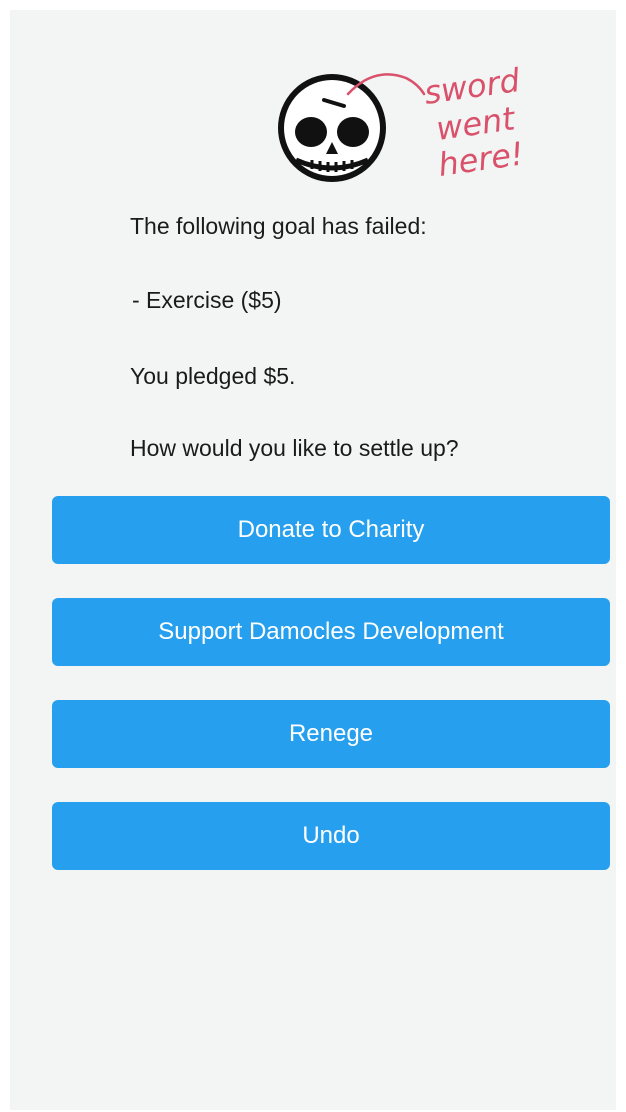 This screenshot has height=1112, width=626. What do you see at coordinates (436, 122) in the screenshot?
I see `sword-annotation: sword went here!` at bounding box center [436, 122].